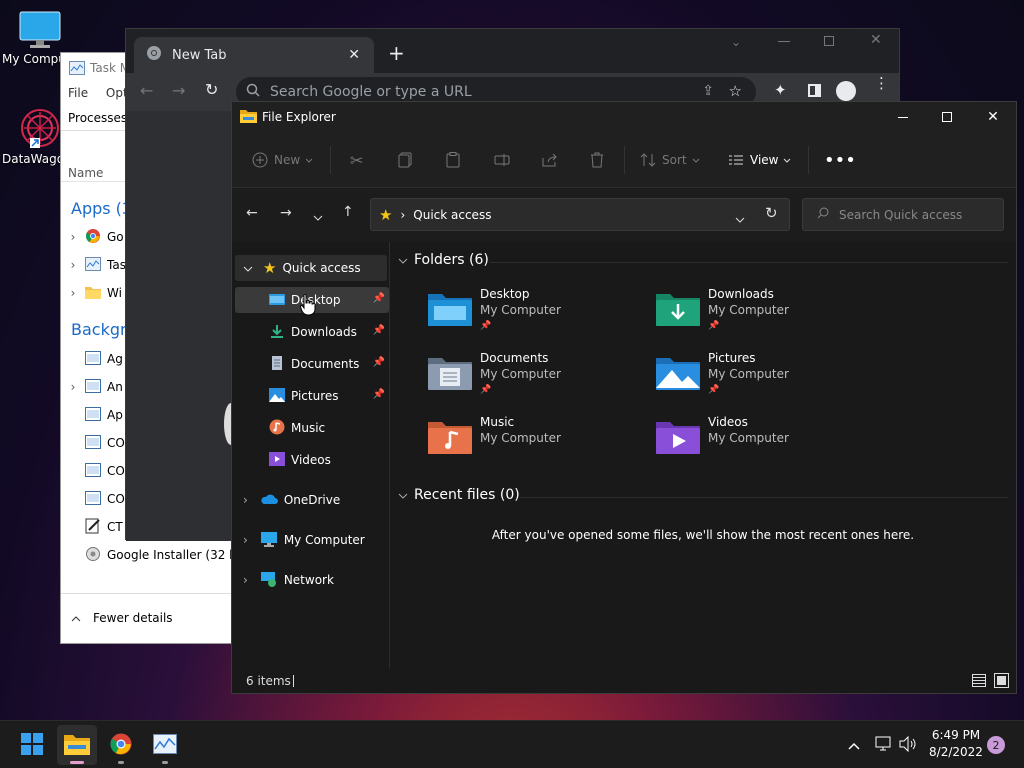 The image size is (1024, 768). Describe the element at coordinates (759, 160) in the screenshot. I see `view-button: View` at that location.